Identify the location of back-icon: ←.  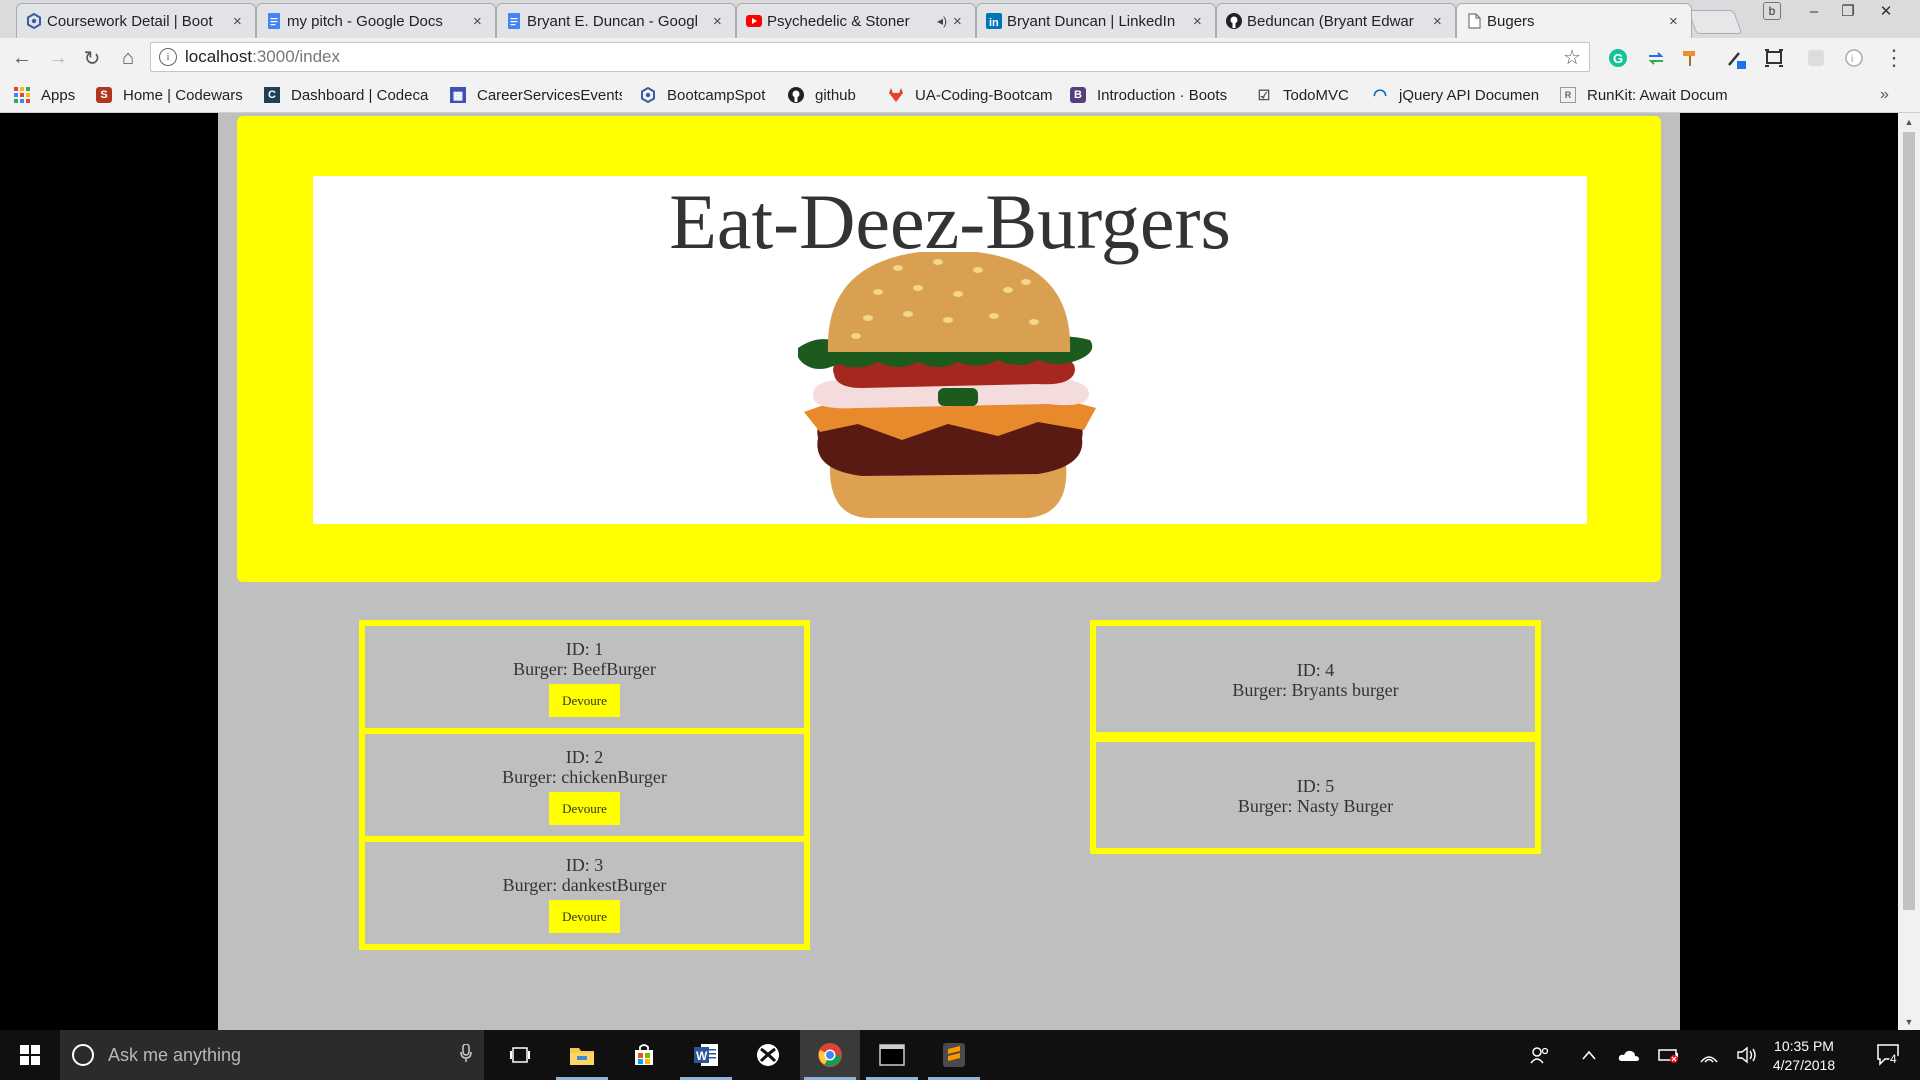
(22, 58).